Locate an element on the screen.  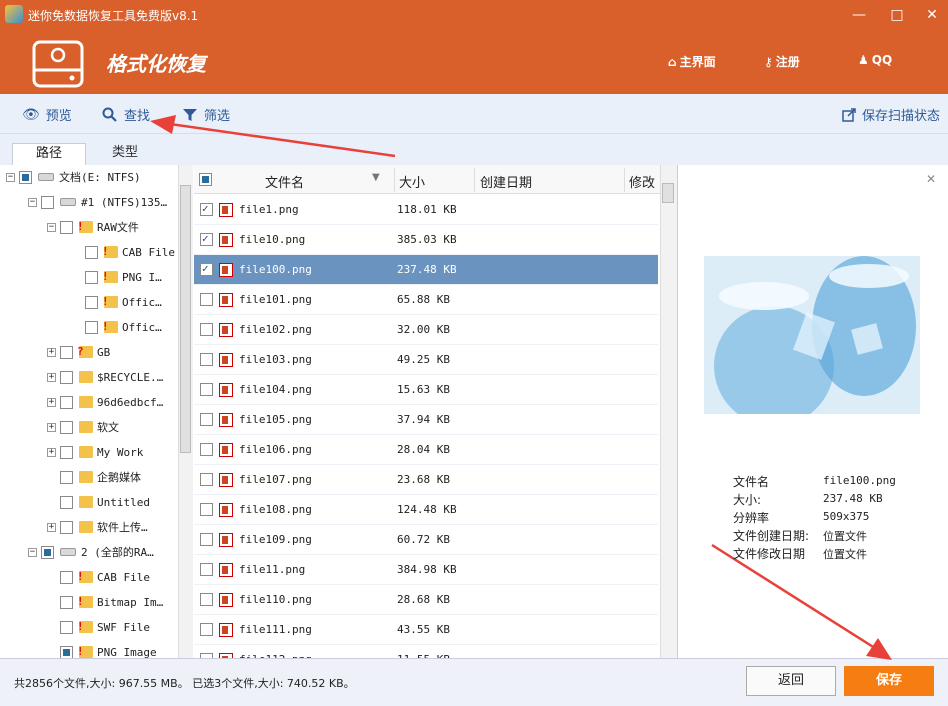
tree-node: Untitled is located at coordinates (98, 502).